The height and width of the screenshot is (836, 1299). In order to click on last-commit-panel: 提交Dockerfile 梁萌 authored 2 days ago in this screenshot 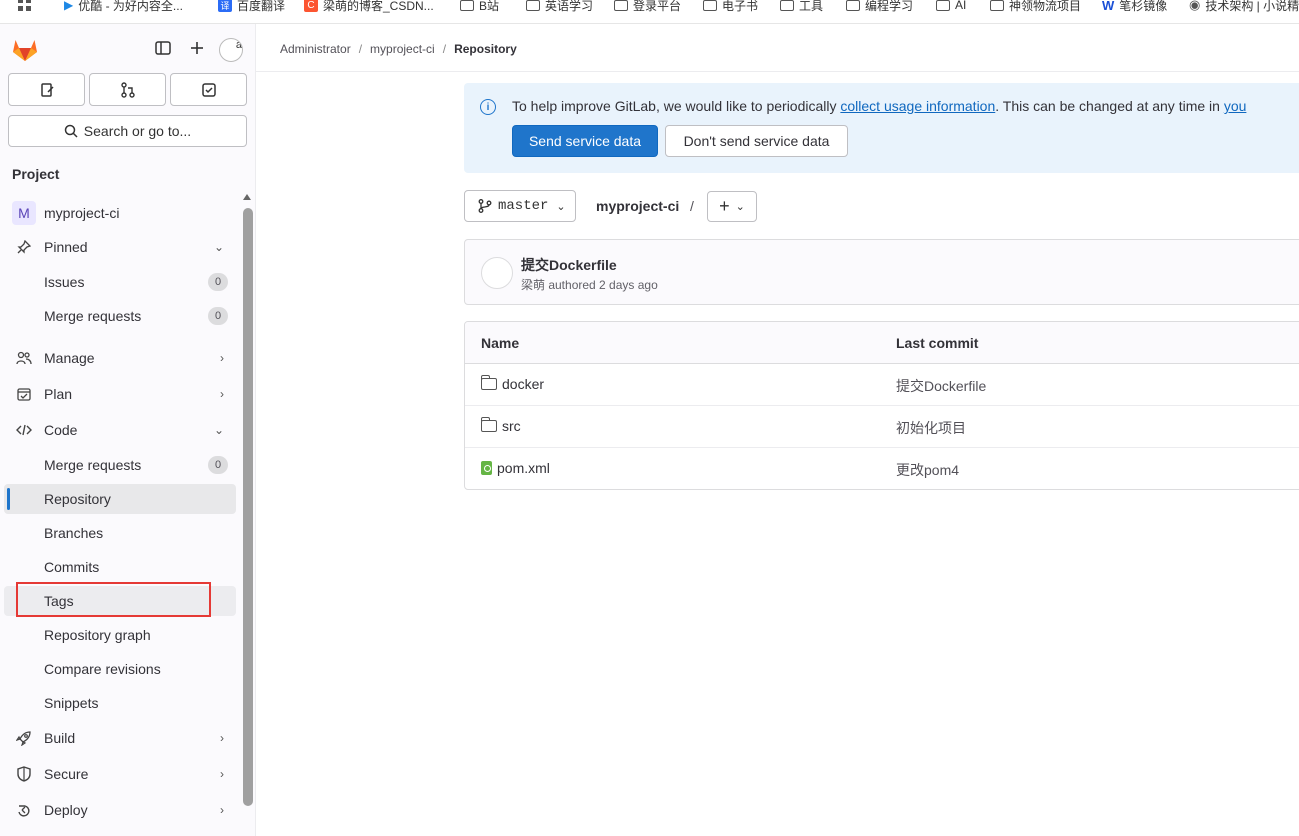, I will do `click(881, 272)`.